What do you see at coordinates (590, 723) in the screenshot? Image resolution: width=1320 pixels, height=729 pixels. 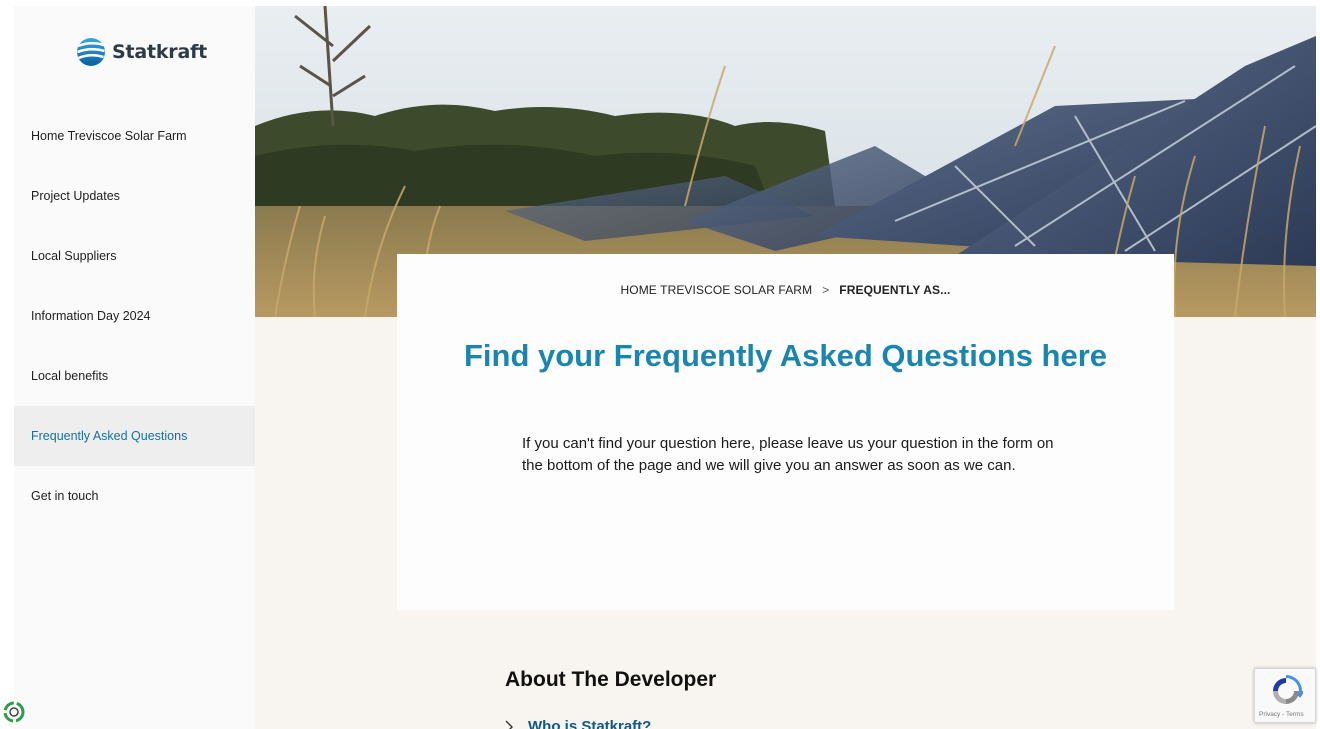 I see `faq-question: Who is Statkraft?` at bounding box center [590, 723].